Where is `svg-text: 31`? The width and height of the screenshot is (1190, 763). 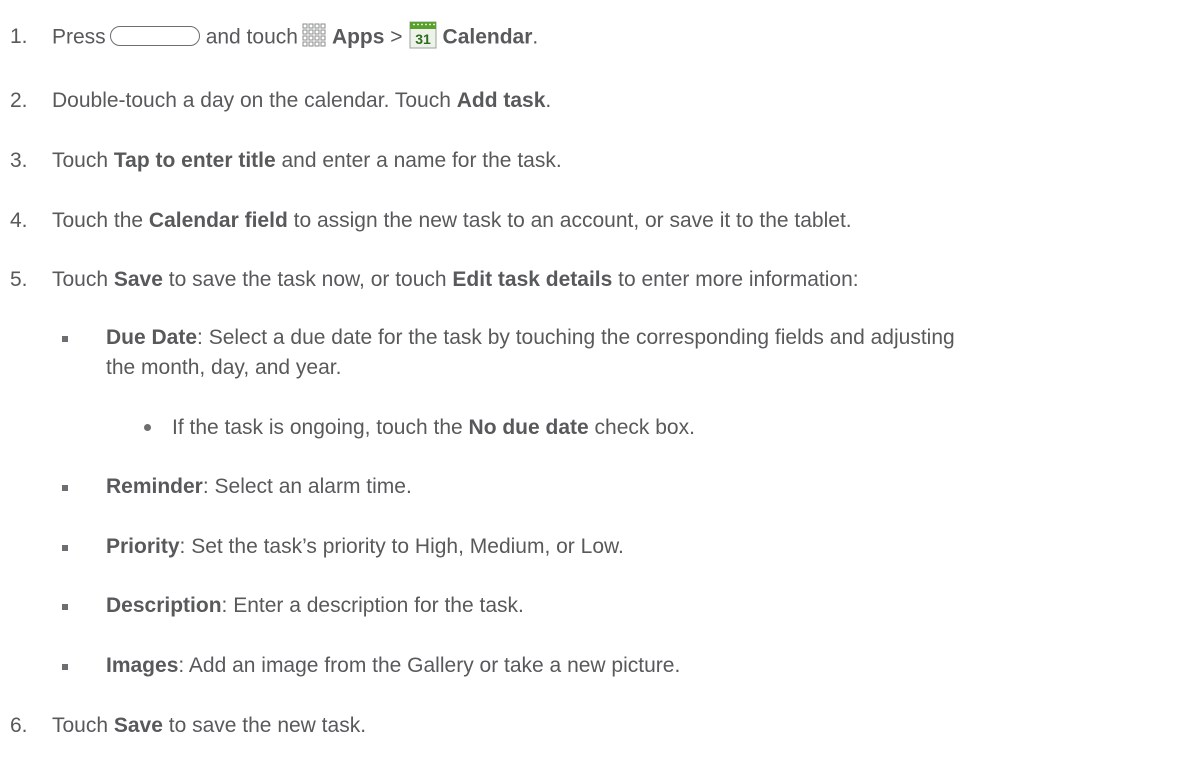 svg-text: 31 is located at coordinates (423, 39).